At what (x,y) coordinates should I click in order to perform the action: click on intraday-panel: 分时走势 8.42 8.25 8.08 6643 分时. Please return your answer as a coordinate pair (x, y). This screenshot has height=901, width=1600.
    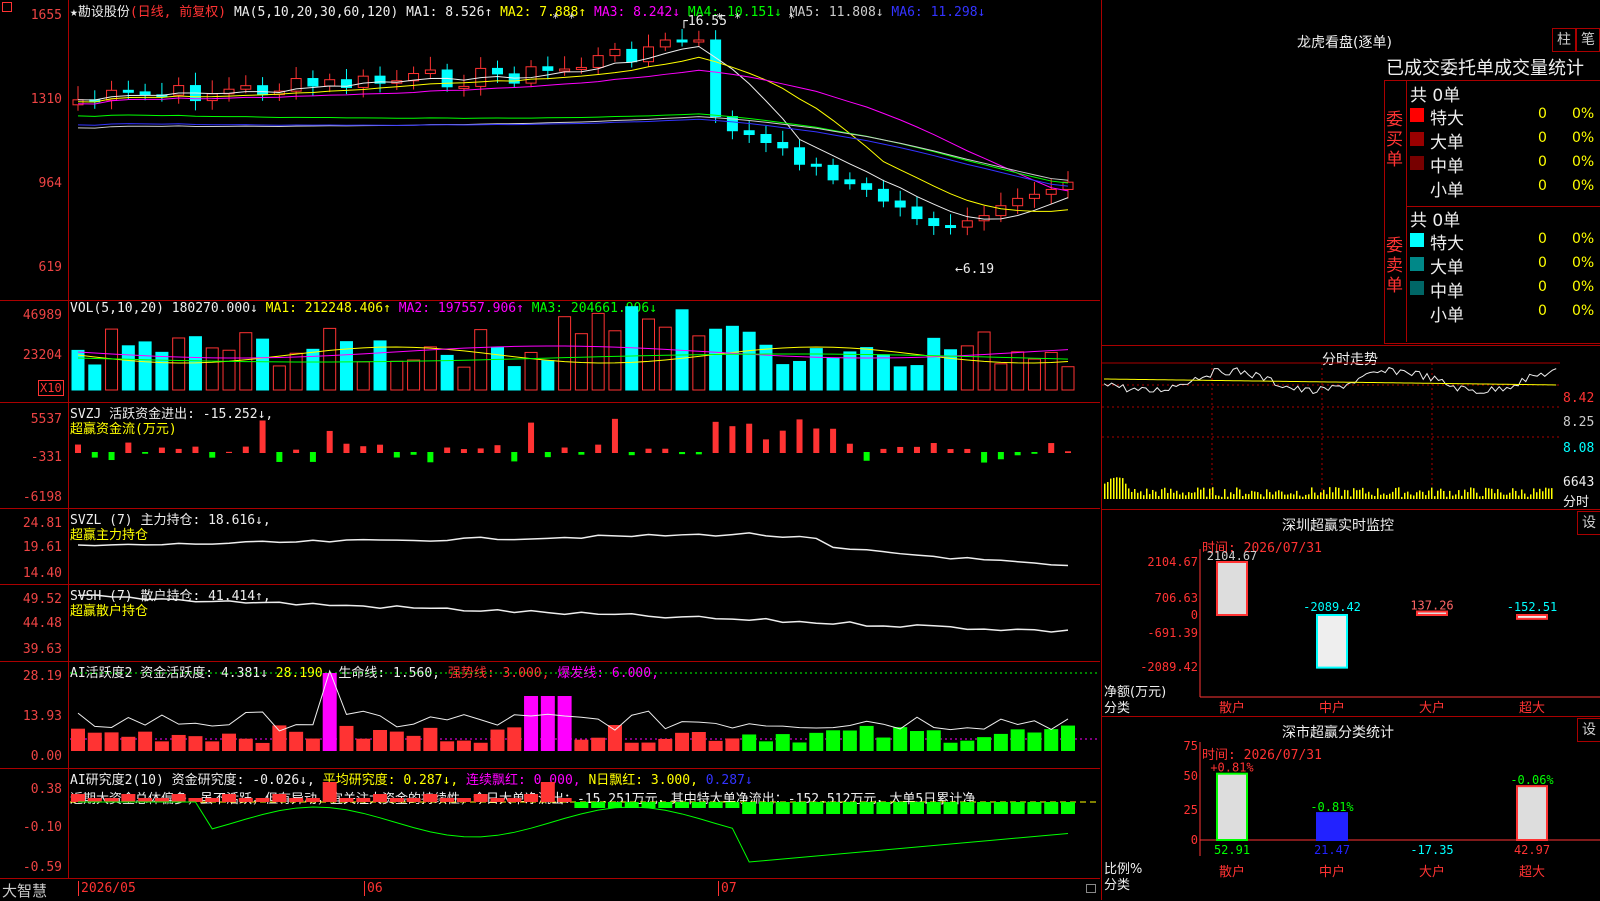
    Looking at the image, I should click on (1350, 427).